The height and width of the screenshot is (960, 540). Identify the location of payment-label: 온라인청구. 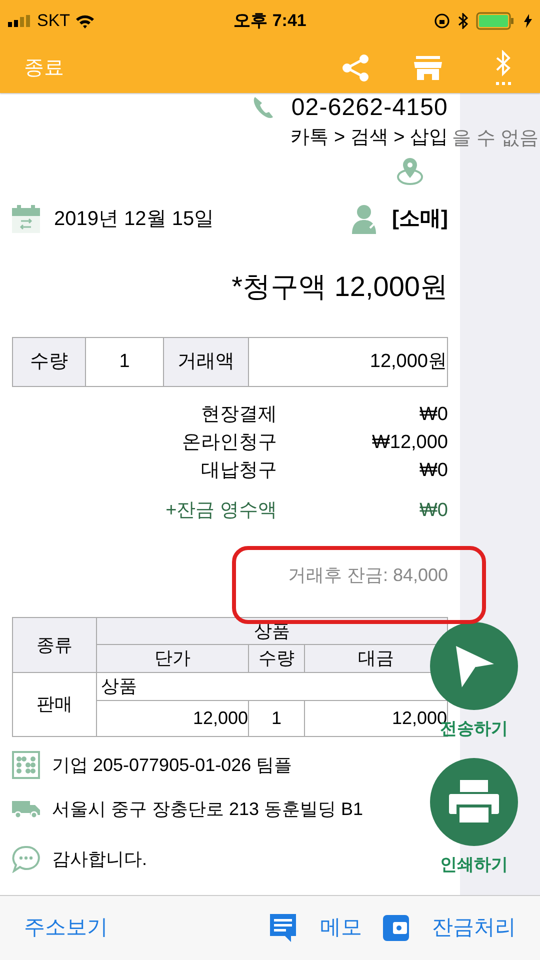
(229, 443).